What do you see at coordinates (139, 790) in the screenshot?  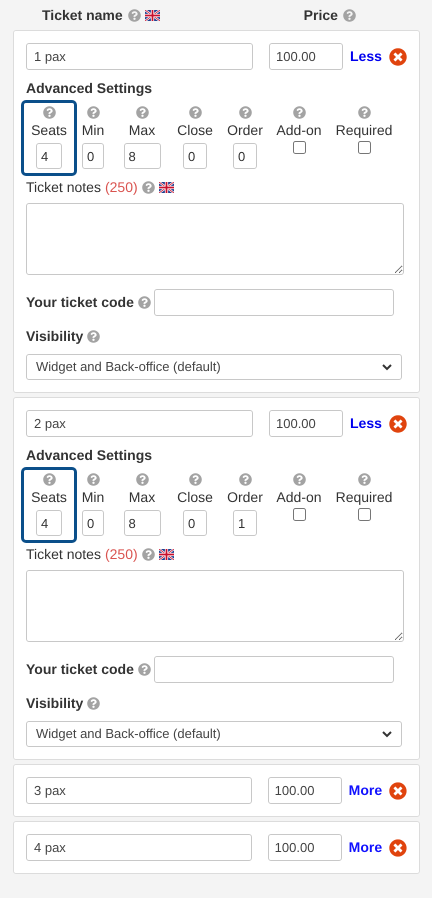 I see `ticket-name-field: 3 pax` at bounding box center [139, 790].